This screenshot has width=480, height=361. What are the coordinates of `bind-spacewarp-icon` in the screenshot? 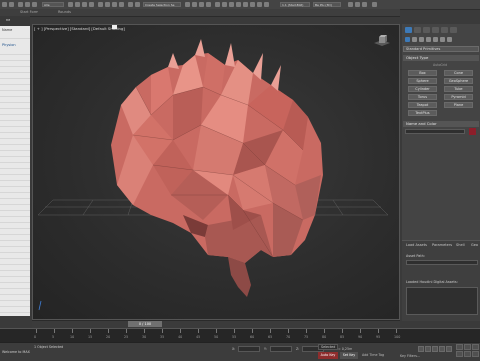 It's located at (34, 4).